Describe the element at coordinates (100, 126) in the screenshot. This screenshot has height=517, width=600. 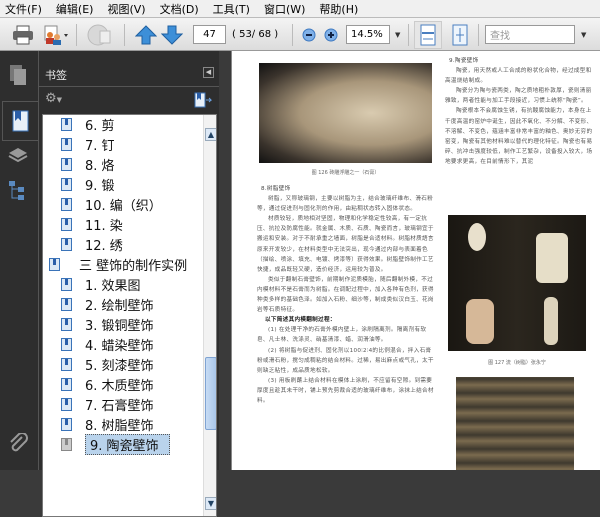
I see `bookmark-label: 6. 剪` at that location.